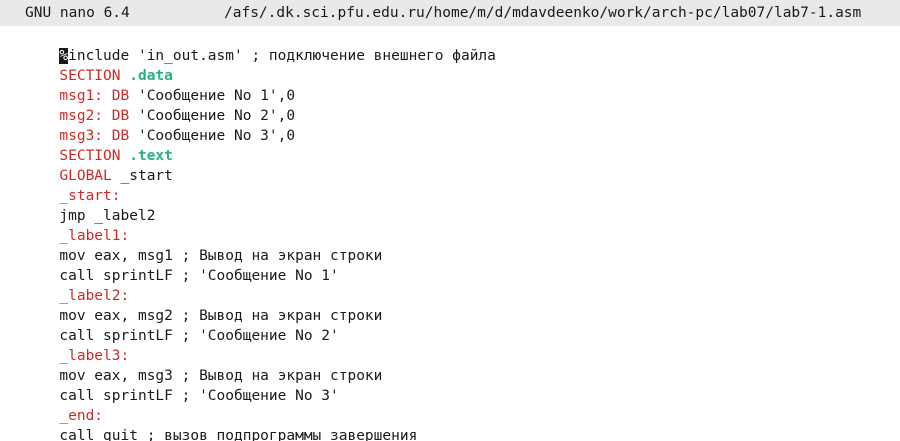 This screenshot has width=900, height=441. I want to click on code-line-14: mov eax, msg2 ; Вывод на экран строки, so click(453, 305).